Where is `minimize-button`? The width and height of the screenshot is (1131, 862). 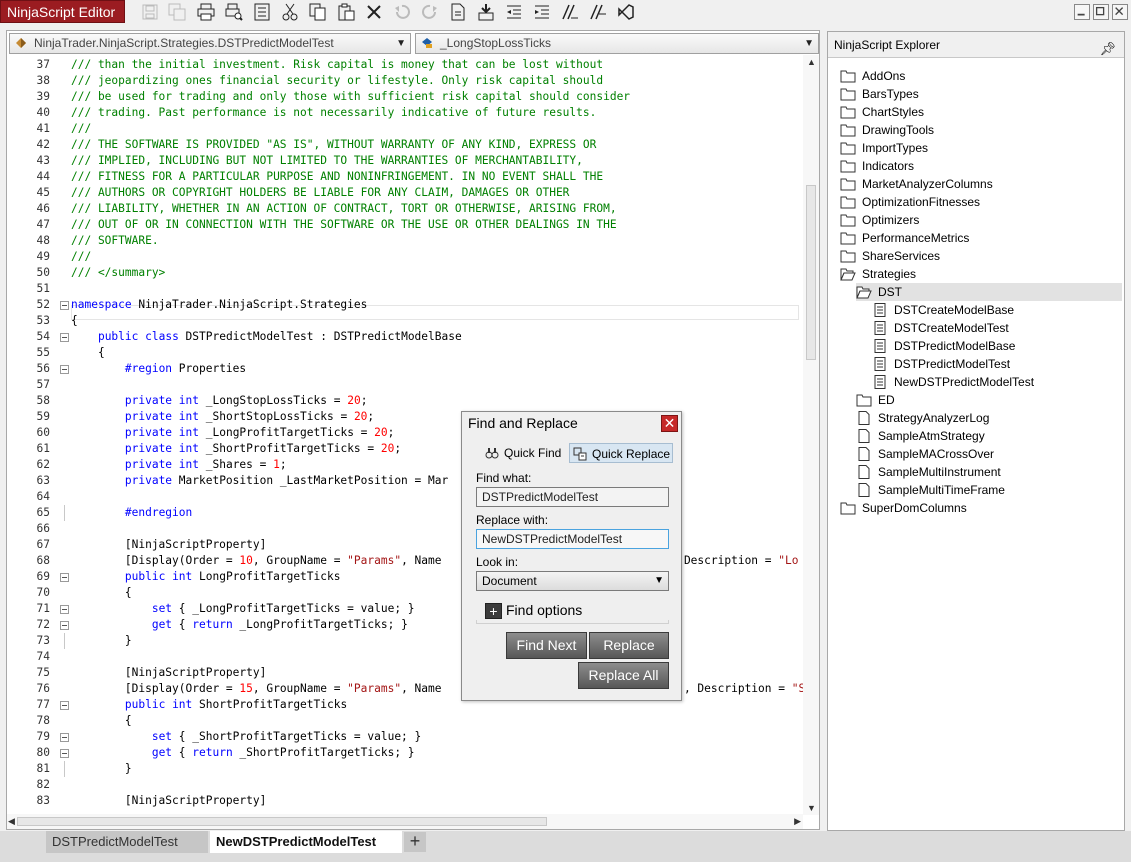 minimize-button is located at coordinates (1082, 12).